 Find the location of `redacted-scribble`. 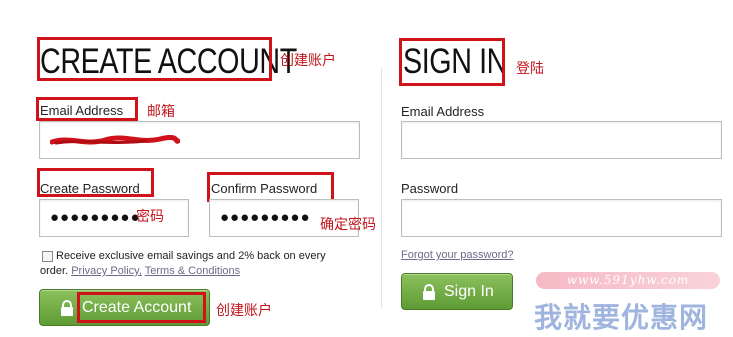

redacted-scribble is located at coordinates (115, 140).